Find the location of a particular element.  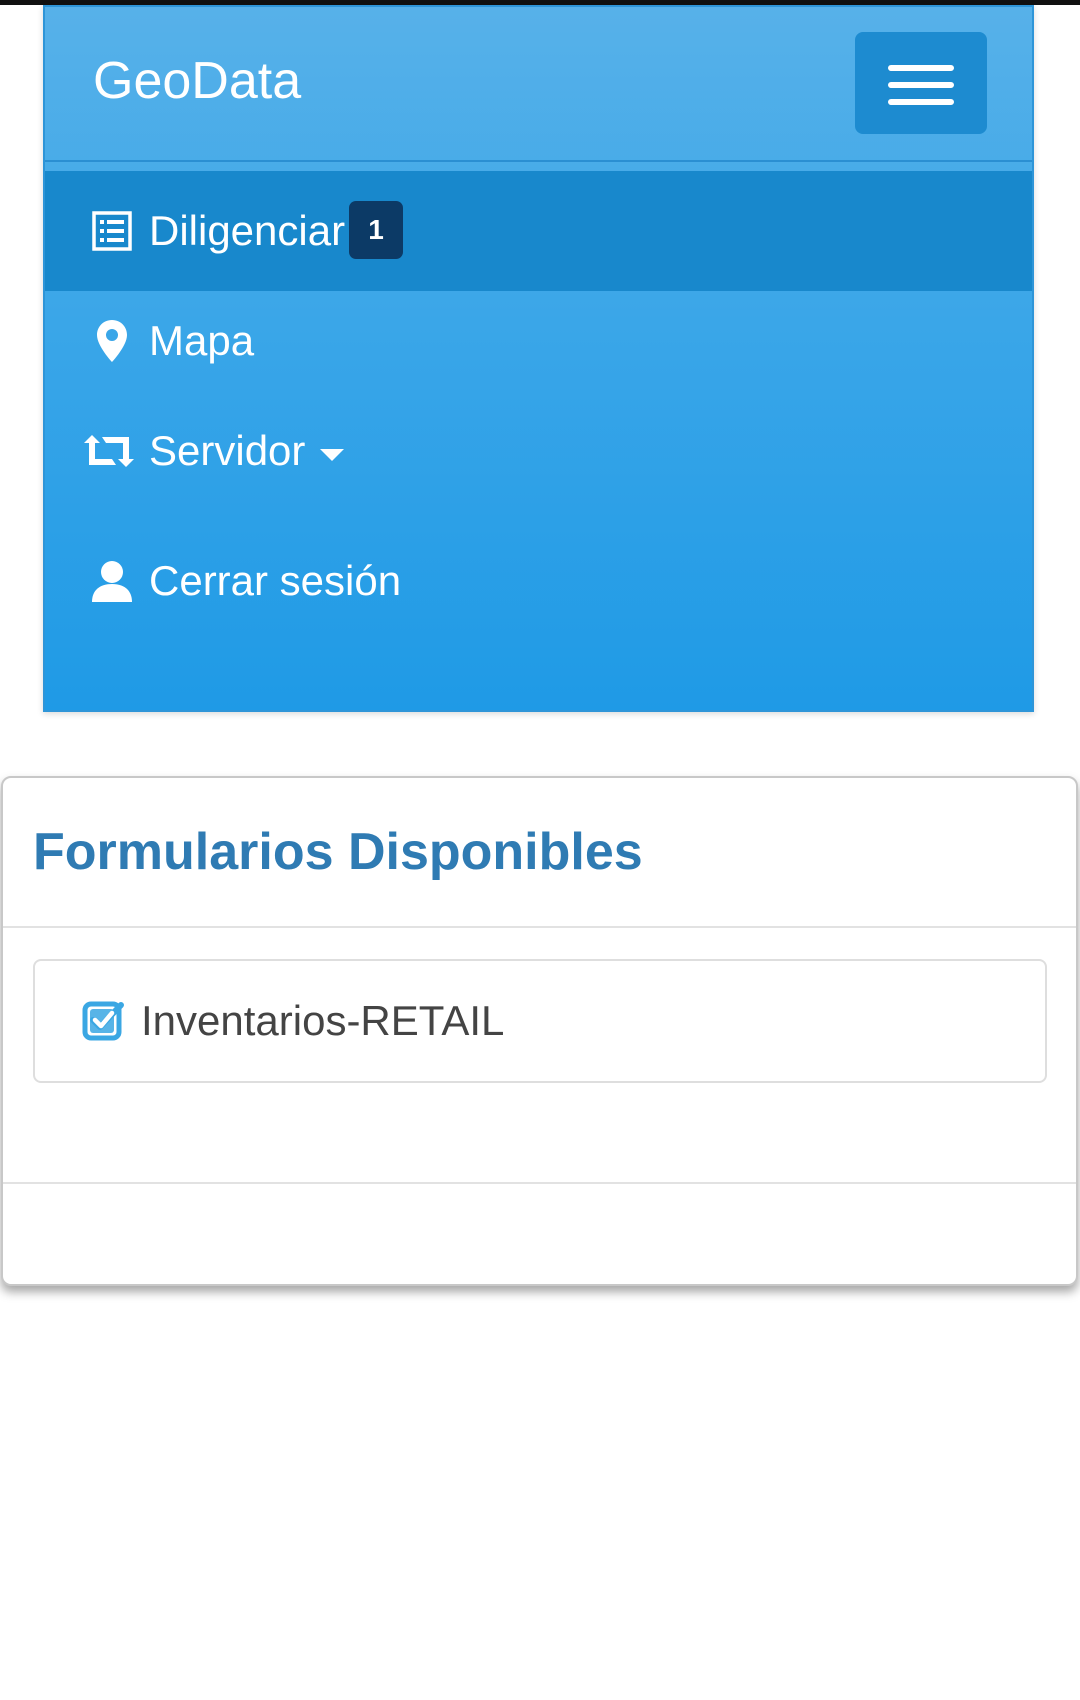

nav-item-label: Diligenciar is located at coordinates (247, 230).